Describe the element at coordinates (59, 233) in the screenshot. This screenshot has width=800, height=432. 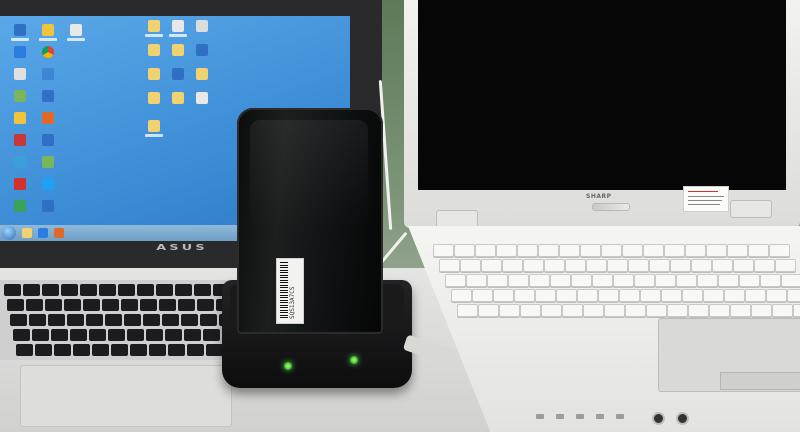
I see `taskbar-app-icon` at that location.